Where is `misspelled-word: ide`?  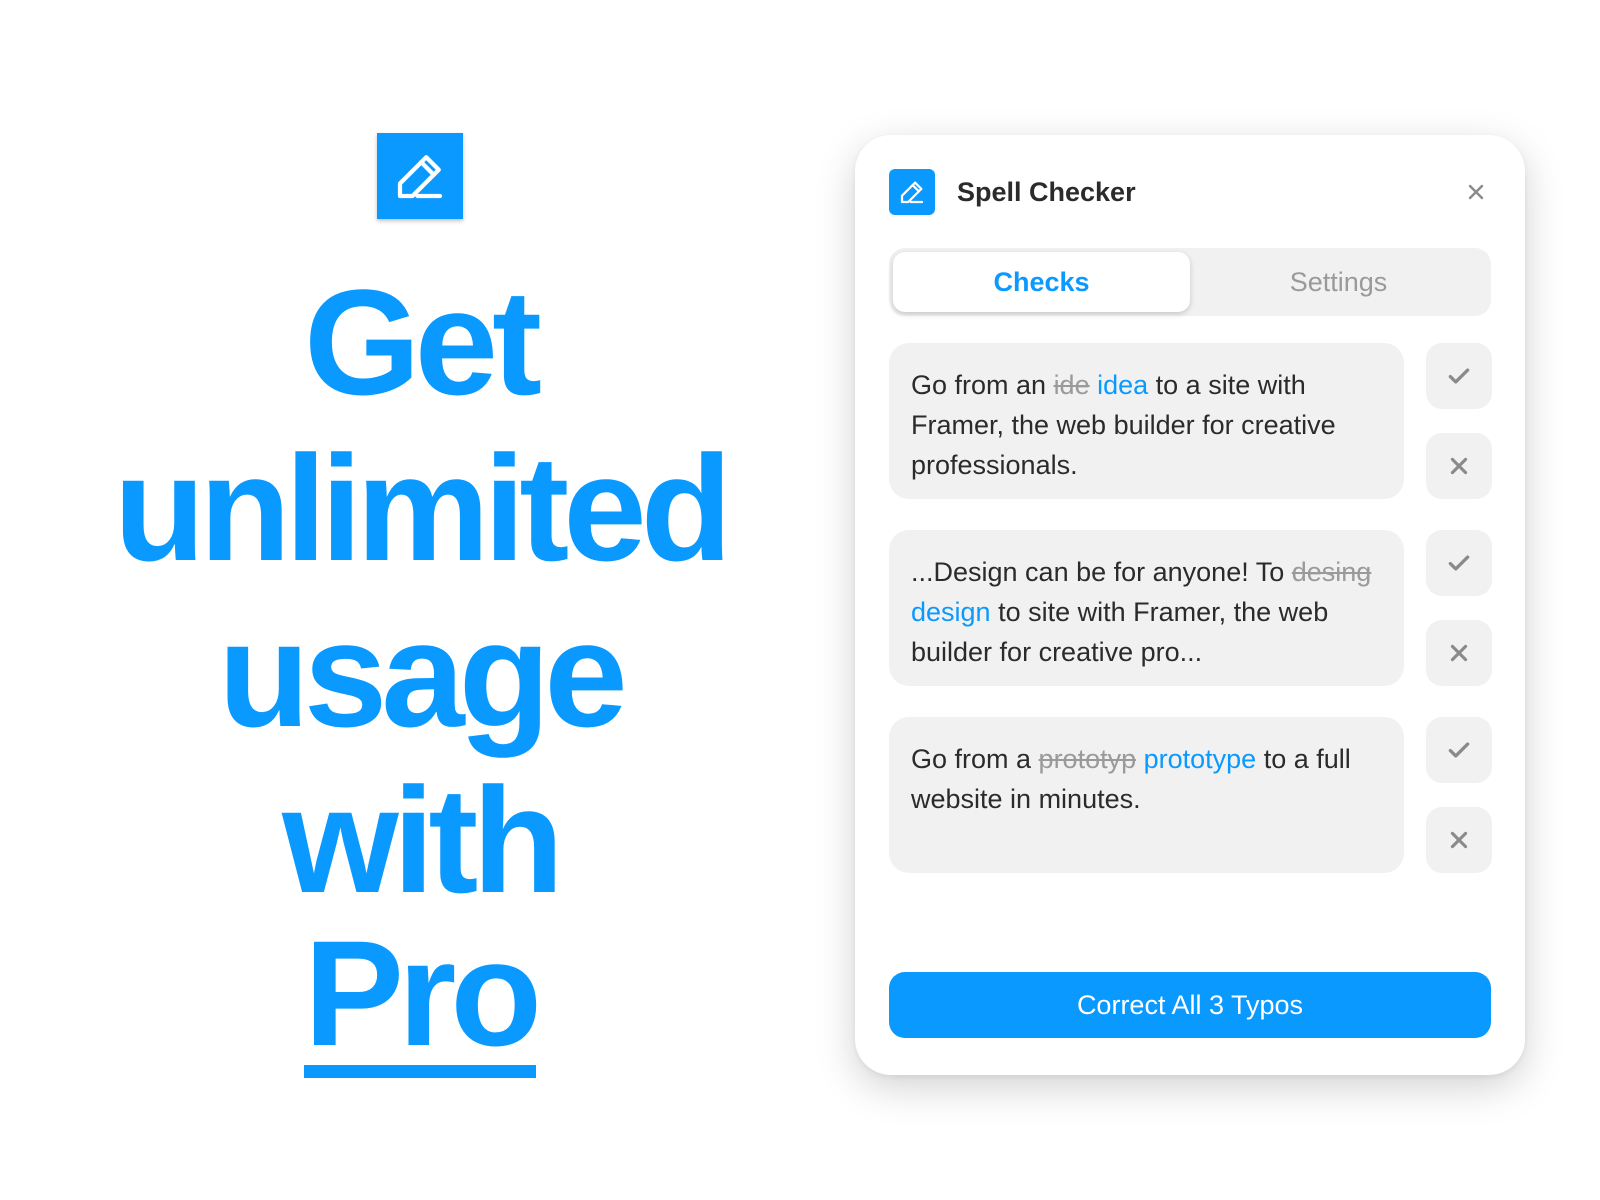
misspelled-word: ide is located at coordinates (1071, 385).